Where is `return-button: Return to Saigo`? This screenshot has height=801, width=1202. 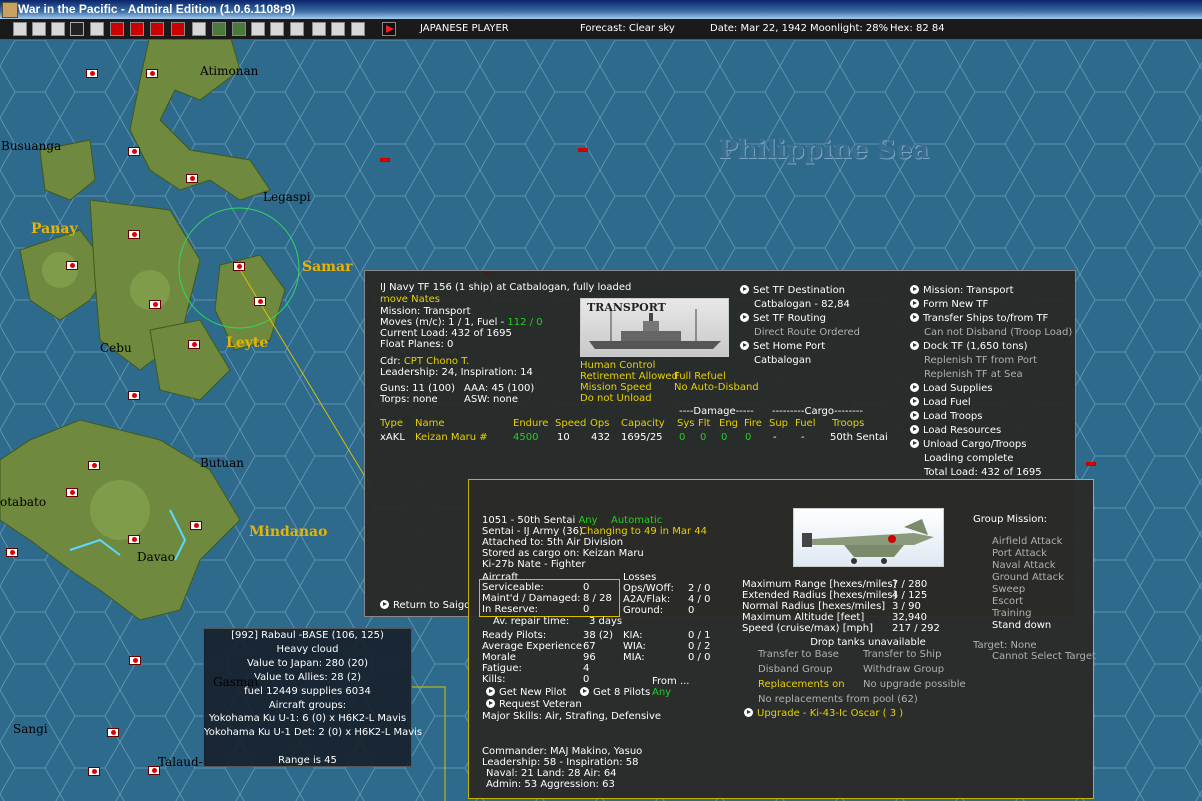
return-button: Return to Saigo is located at coordinates (425, 606).